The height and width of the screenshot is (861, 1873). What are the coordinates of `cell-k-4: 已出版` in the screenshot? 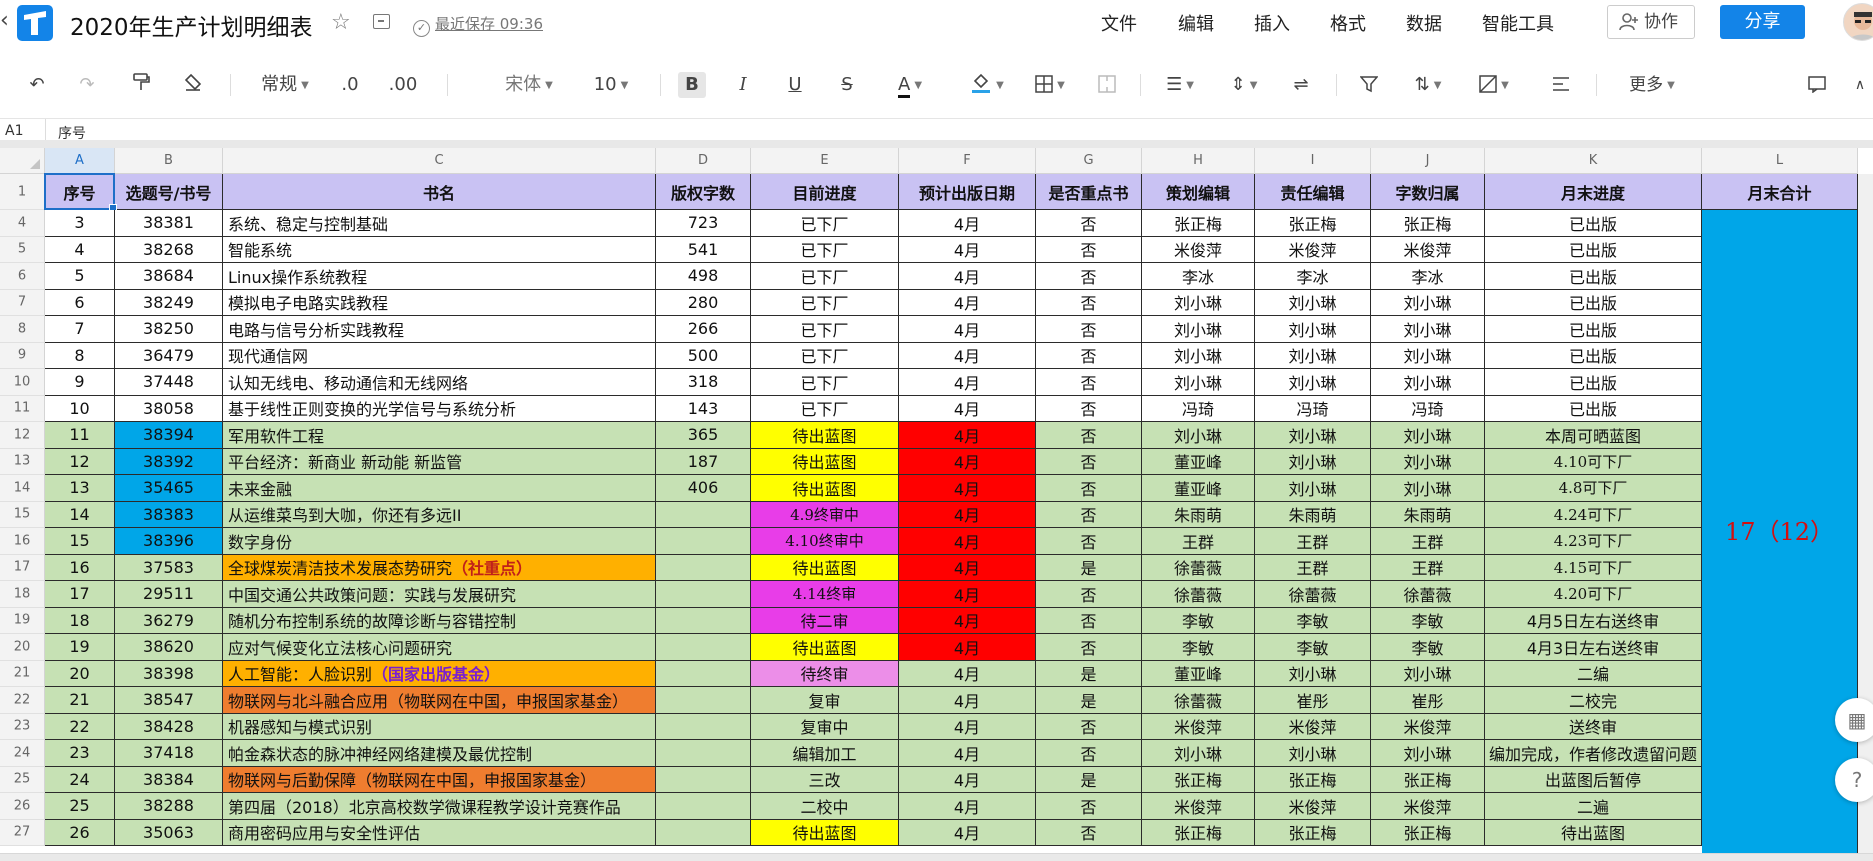 It's located at (1593, 223).